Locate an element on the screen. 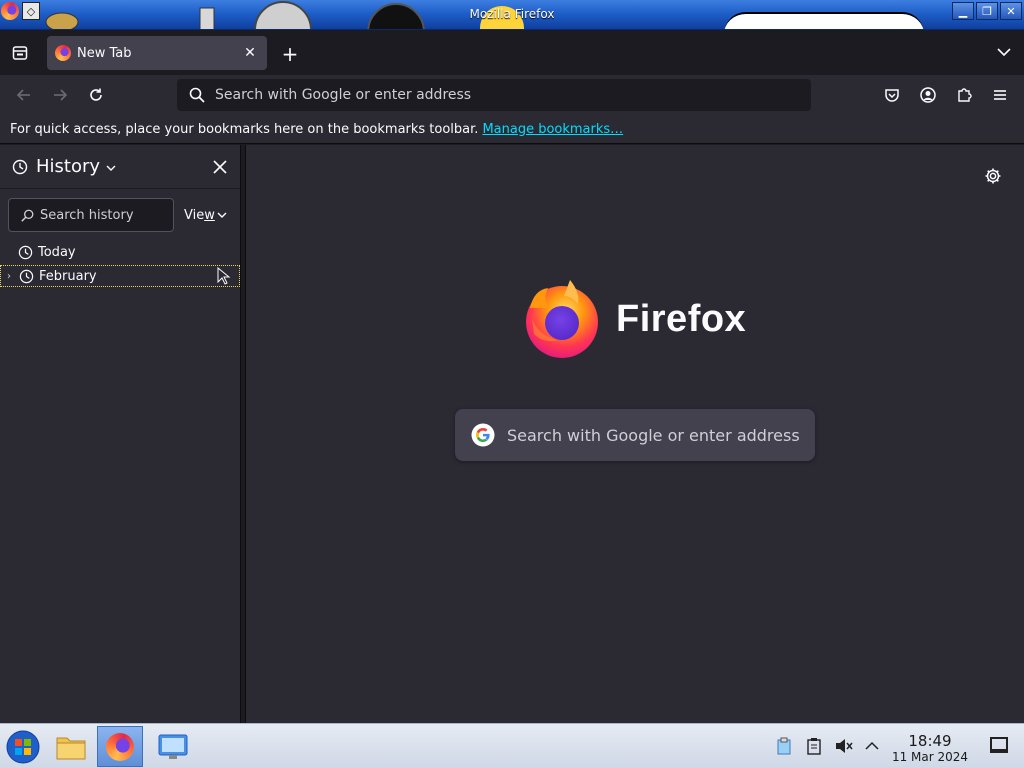 This screenshot has width=1024, height=768. new-tab-button: + is located at coordinates (290, 54).